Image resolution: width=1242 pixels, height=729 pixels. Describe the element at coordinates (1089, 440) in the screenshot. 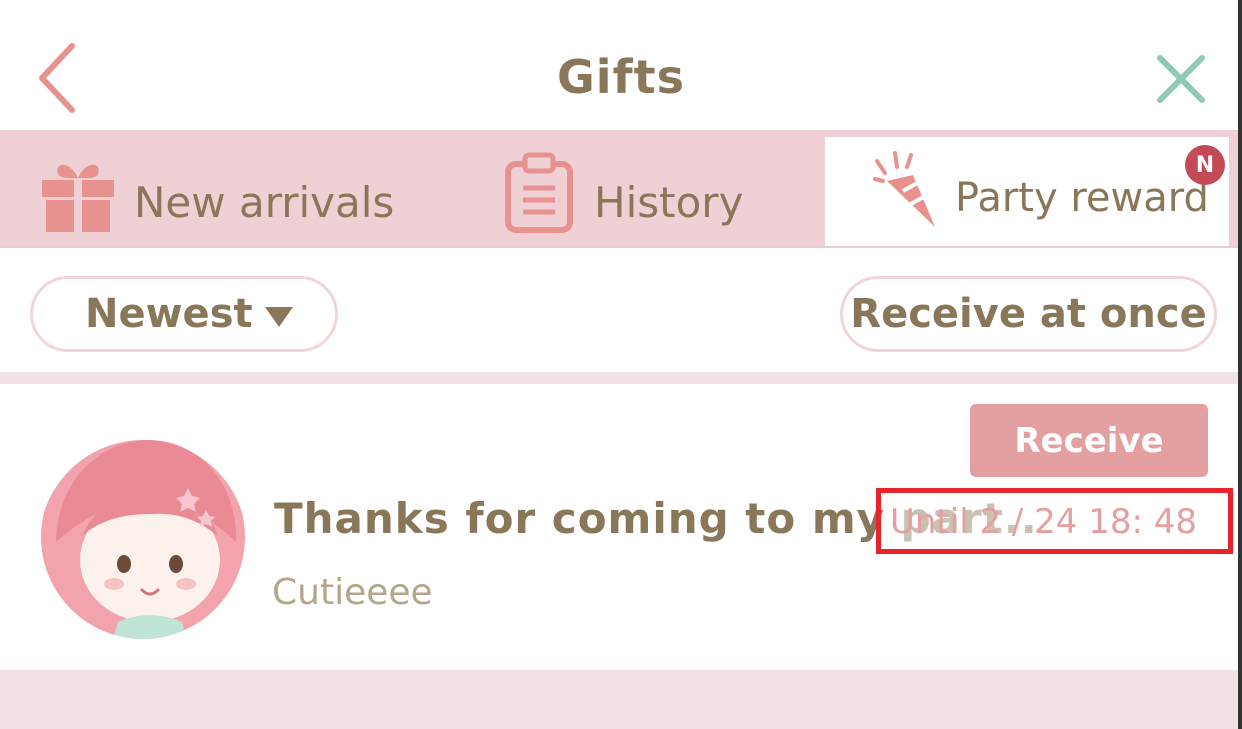

I see `receive-button: Receive` at that location.